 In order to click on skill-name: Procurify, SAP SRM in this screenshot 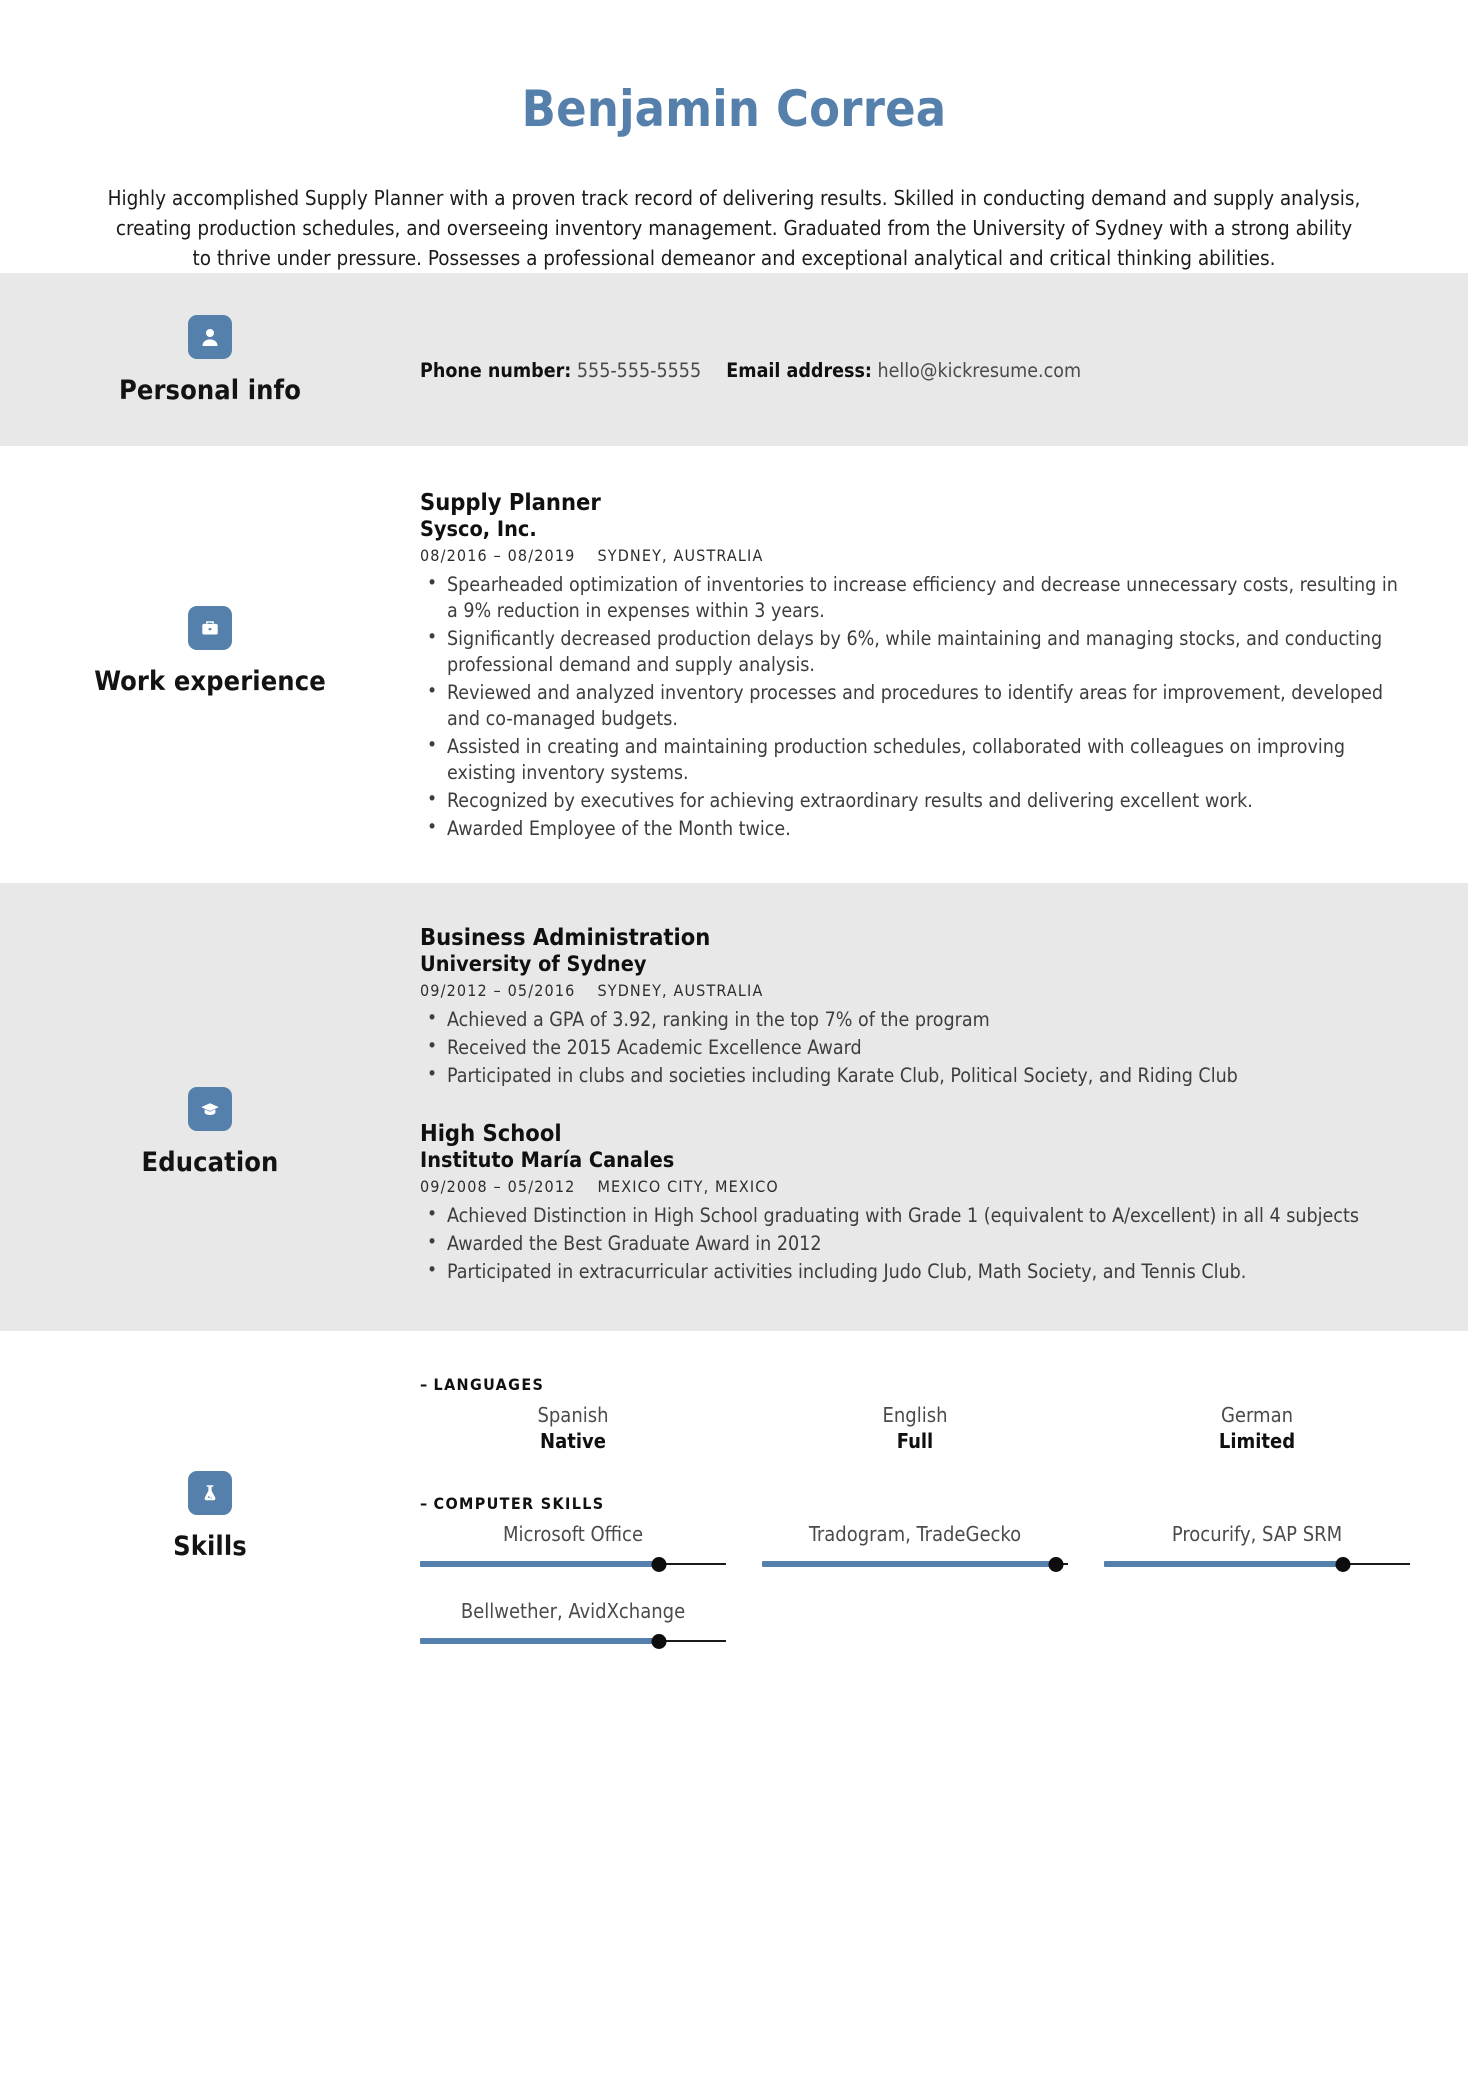, I will do `click(1257, 1533)`.